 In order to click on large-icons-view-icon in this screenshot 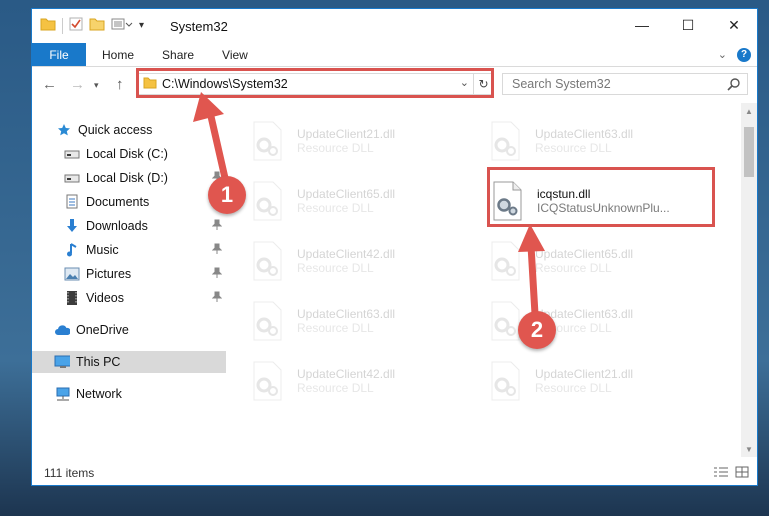, I will do `click(742, 473)`.